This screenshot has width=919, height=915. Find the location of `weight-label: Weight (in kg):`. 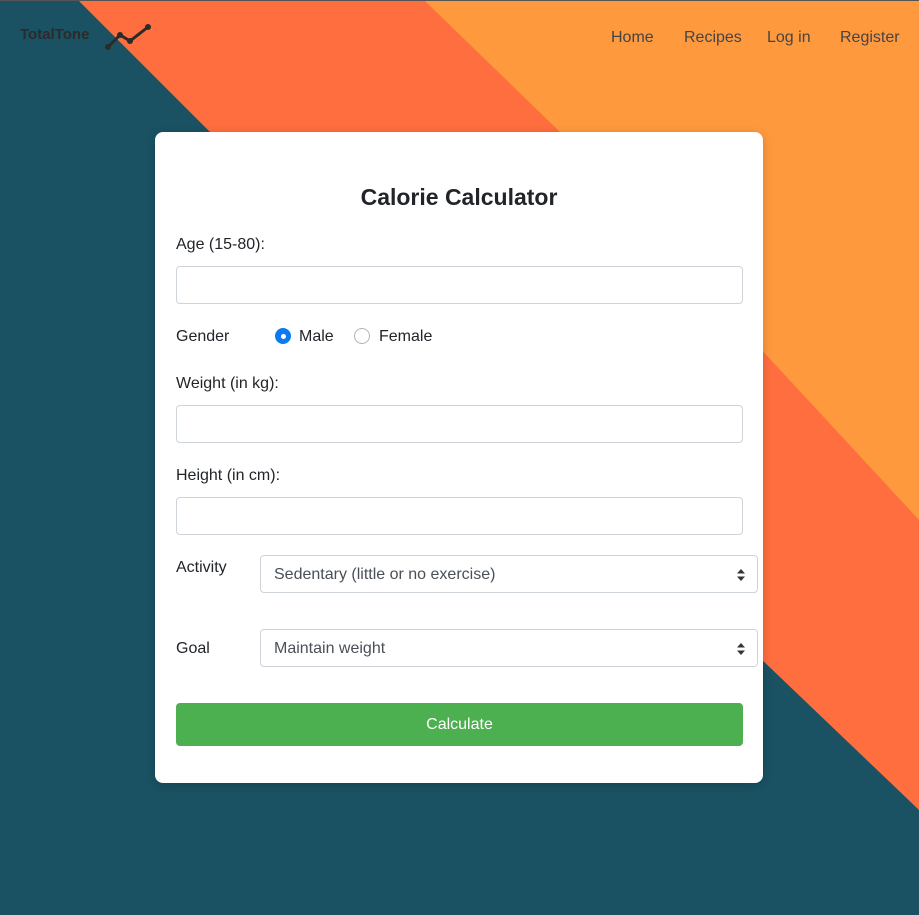

weight-label: Weight (in kg): is located at coordinates (227, 383).